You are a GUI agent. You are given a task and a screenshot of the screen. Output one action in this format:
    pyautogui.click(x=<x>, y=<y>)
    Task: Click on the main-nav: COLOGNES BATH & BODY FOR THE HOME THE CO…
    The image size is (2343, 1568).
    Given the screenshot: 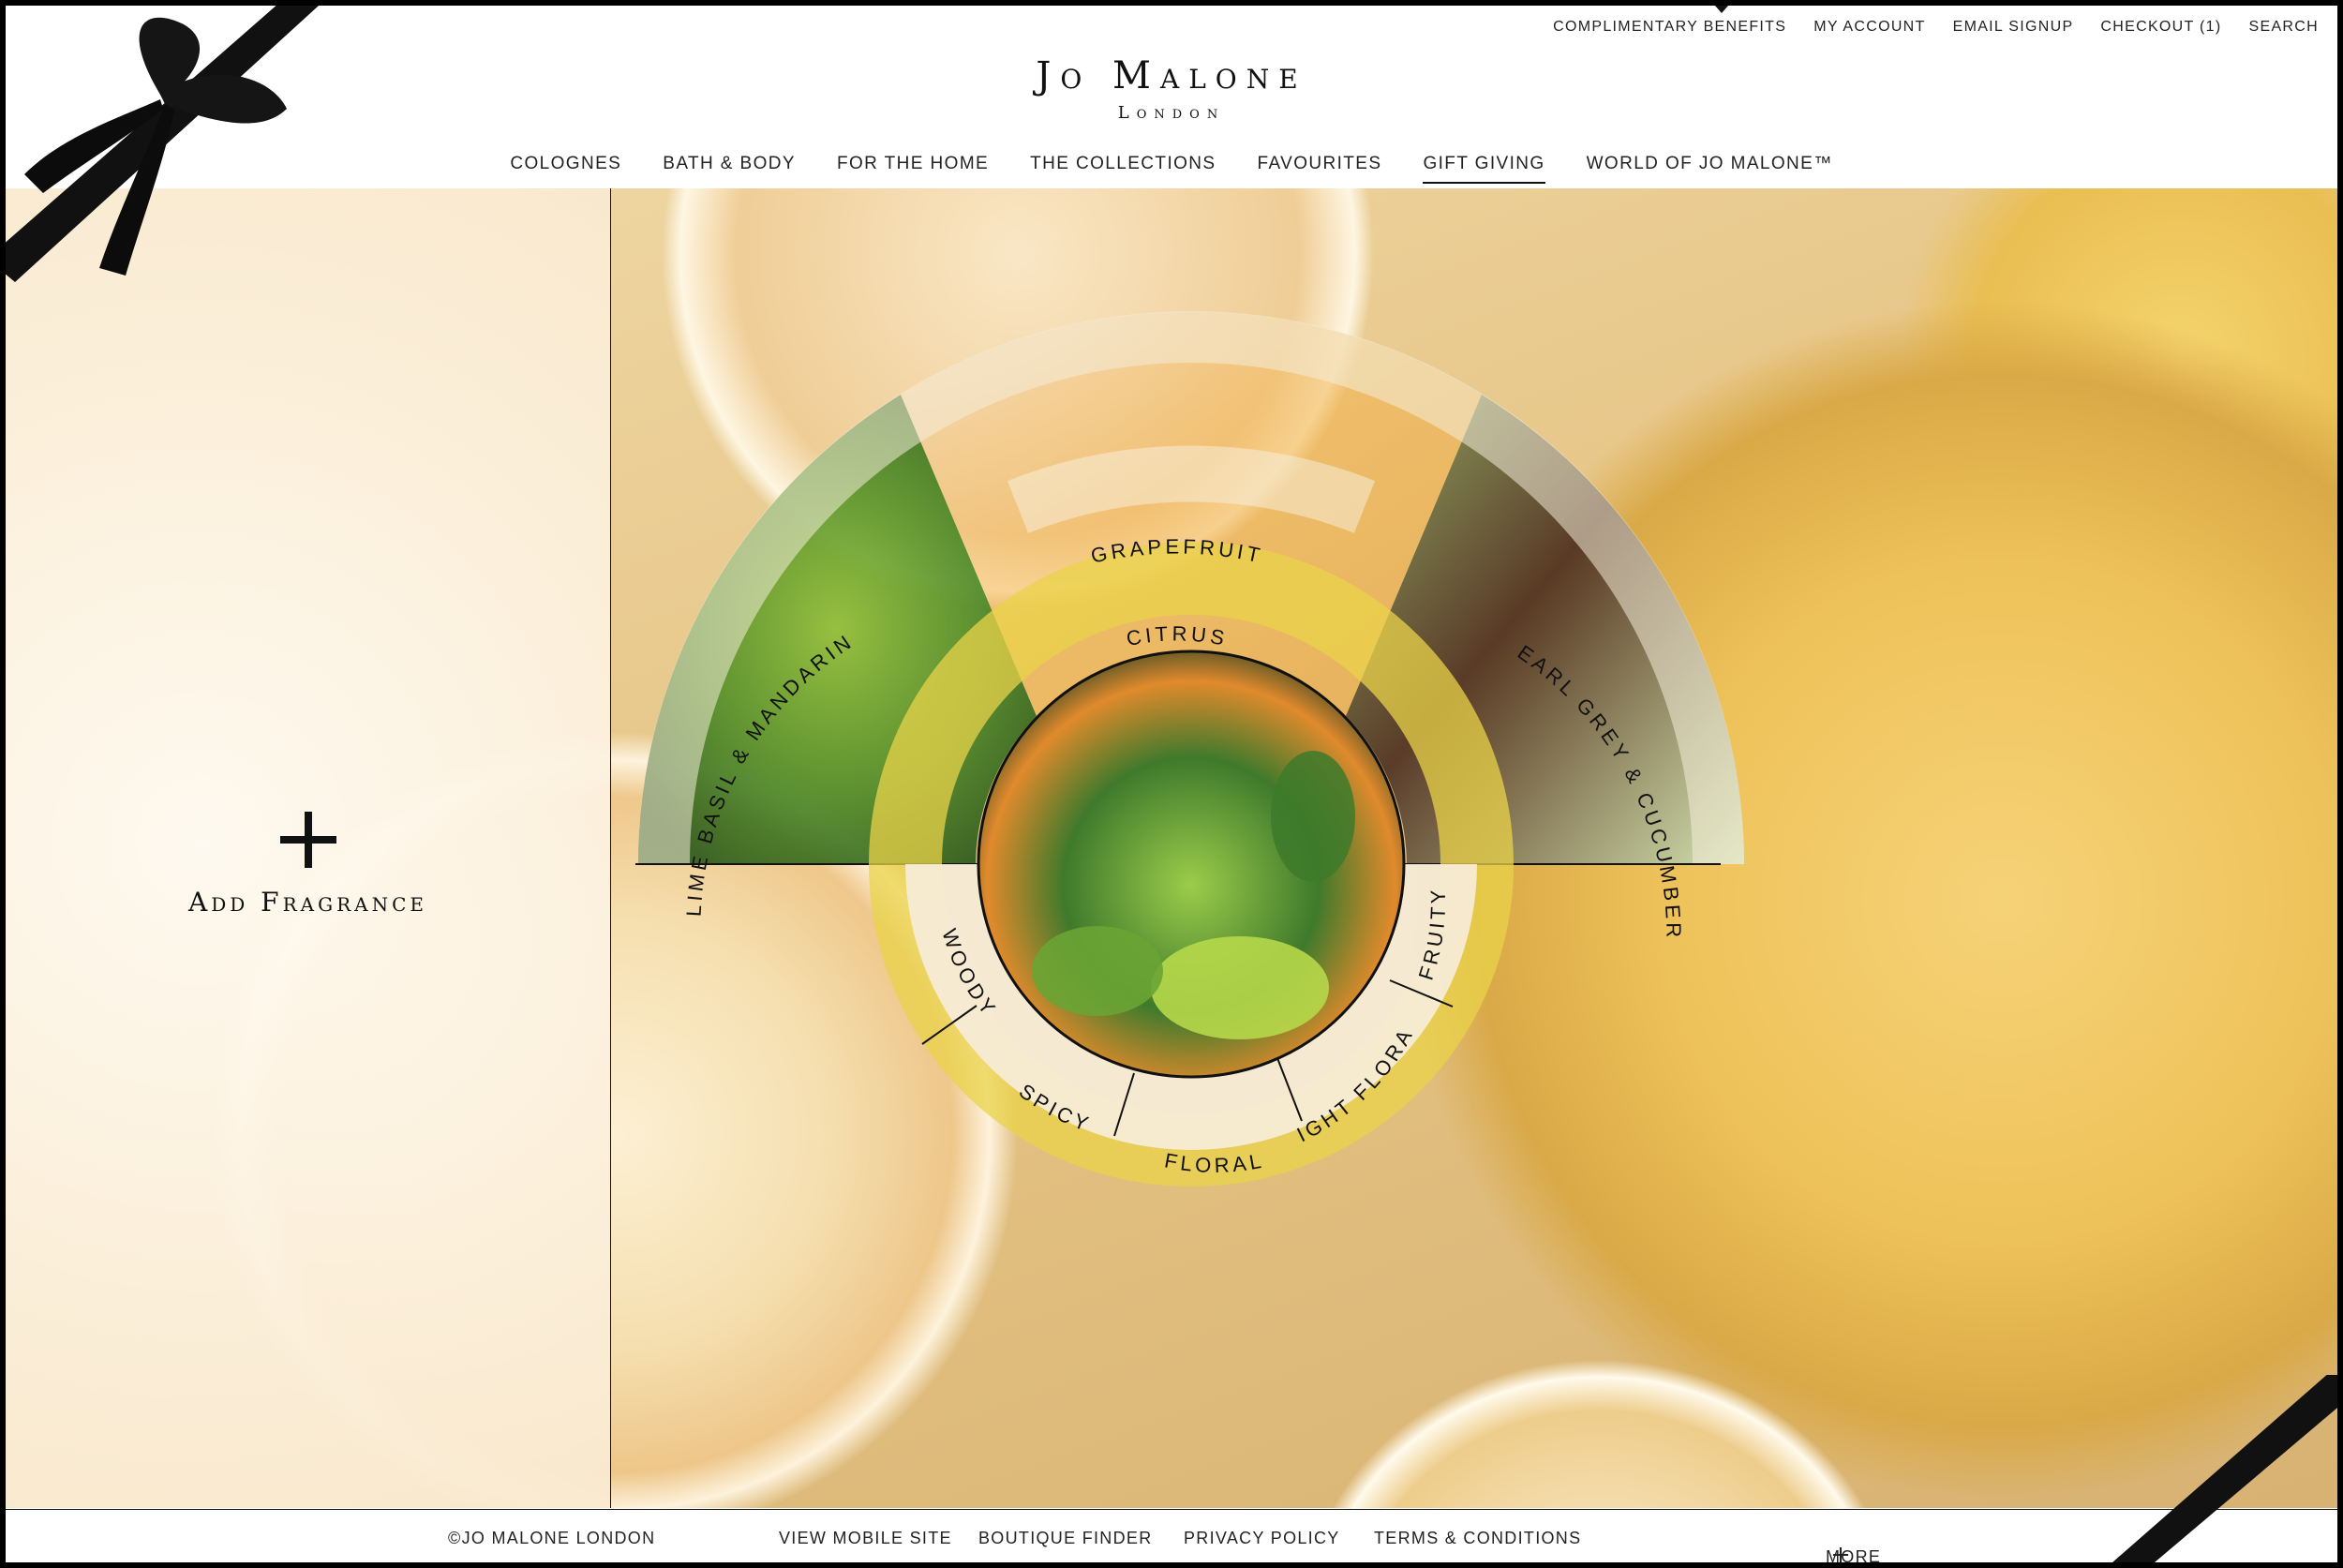 What is the action you would take?
    pyautogui.click(x=1171, y=169)
    